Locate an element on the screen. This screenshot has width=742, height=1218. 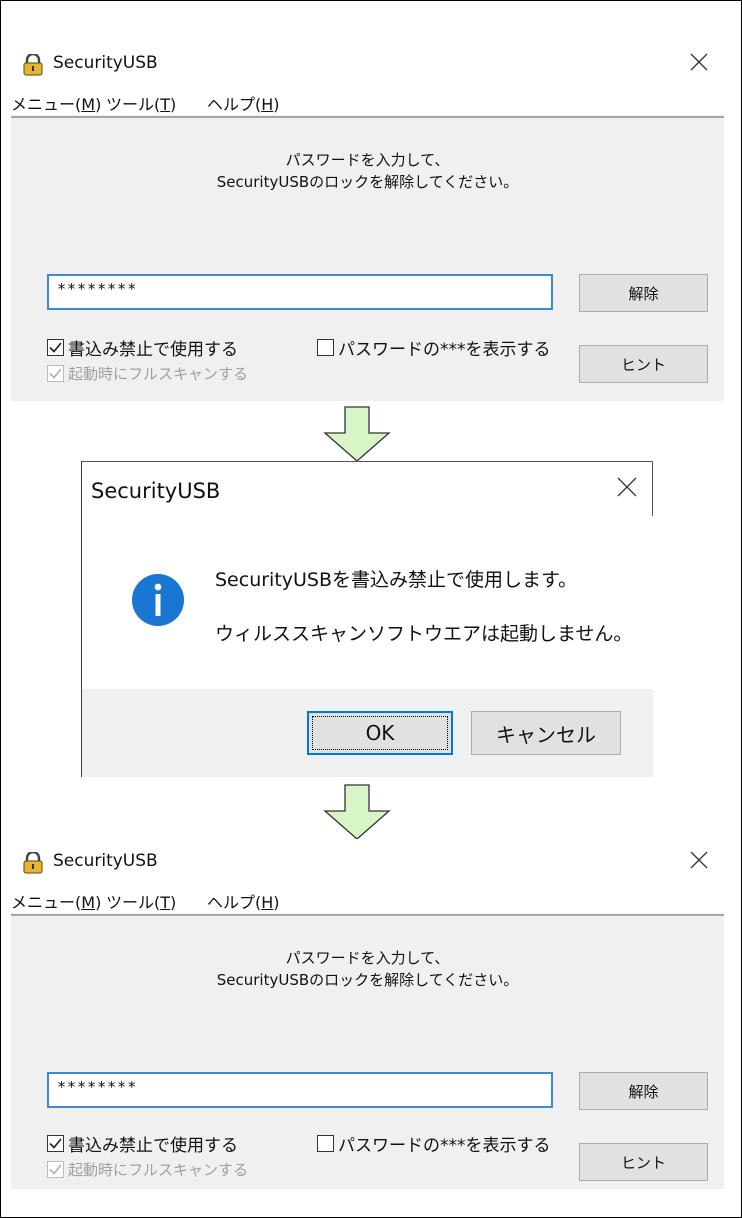
dialog-message-line-2: ウィルススキャンソフトウエアは起動しません。 is located at coordinates (424, 634).